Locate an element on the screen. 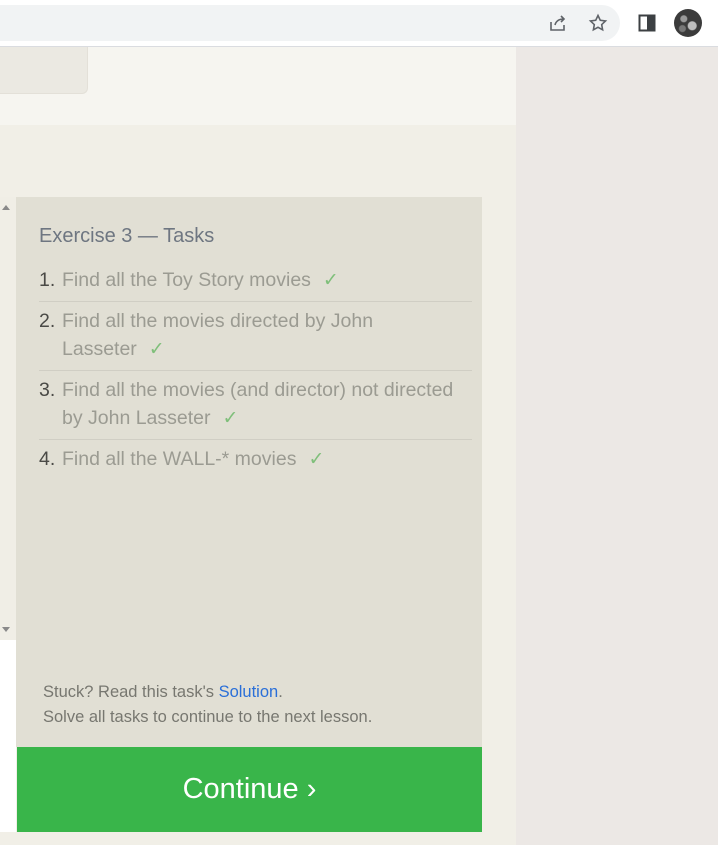 This screenshot has width=718, height=845. tasks-title: Exercise 3 — Tasks is located at coordinates (127, 236).